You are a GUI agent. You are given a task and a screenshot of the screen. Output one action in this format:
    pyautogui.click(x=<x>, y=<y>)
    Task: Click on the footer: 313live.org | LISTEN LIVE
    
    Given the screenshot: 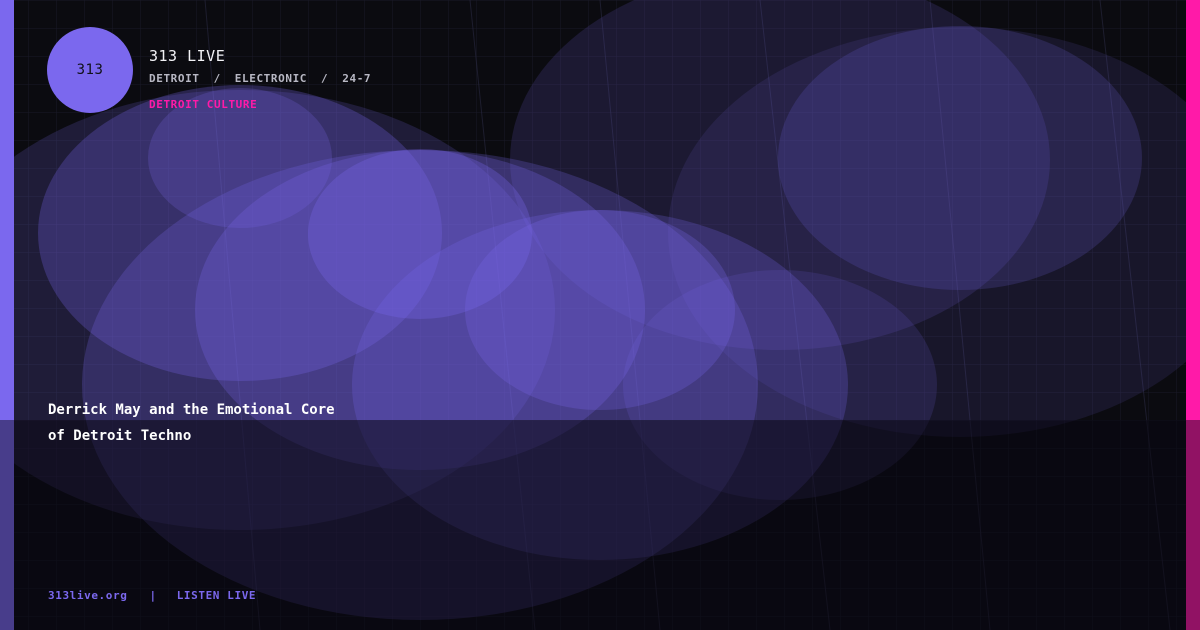 What is the action you would take?
    pyautogui.click(x=152, y=595)
    